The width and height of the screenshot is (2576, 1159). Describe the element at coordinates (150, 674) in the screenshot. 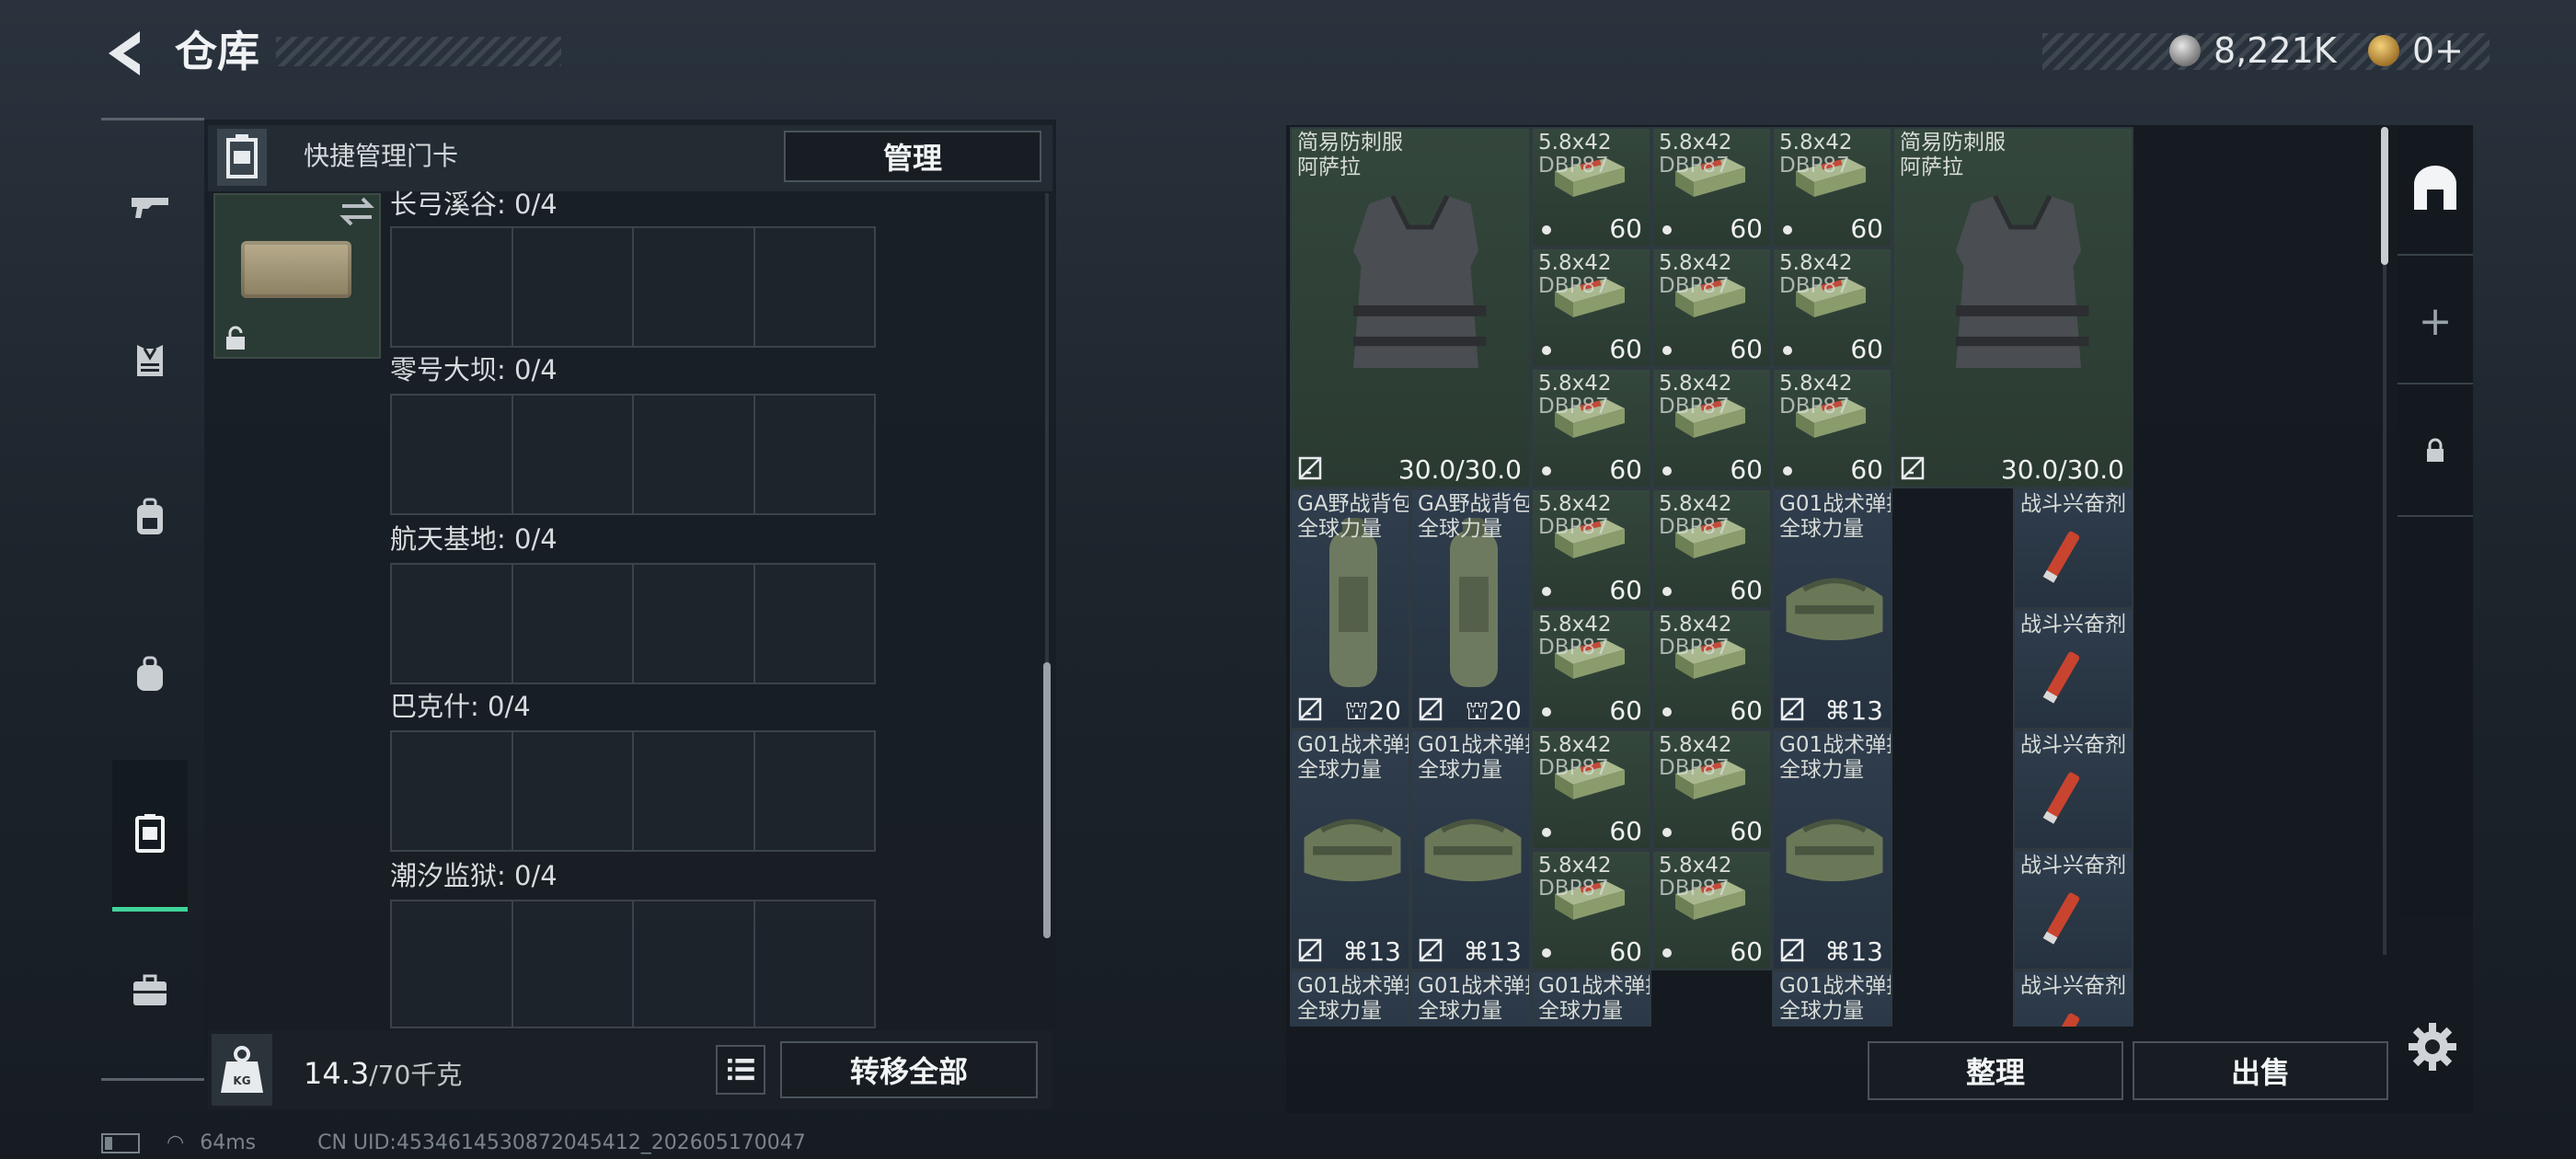

I see `bag-icon` at that location.